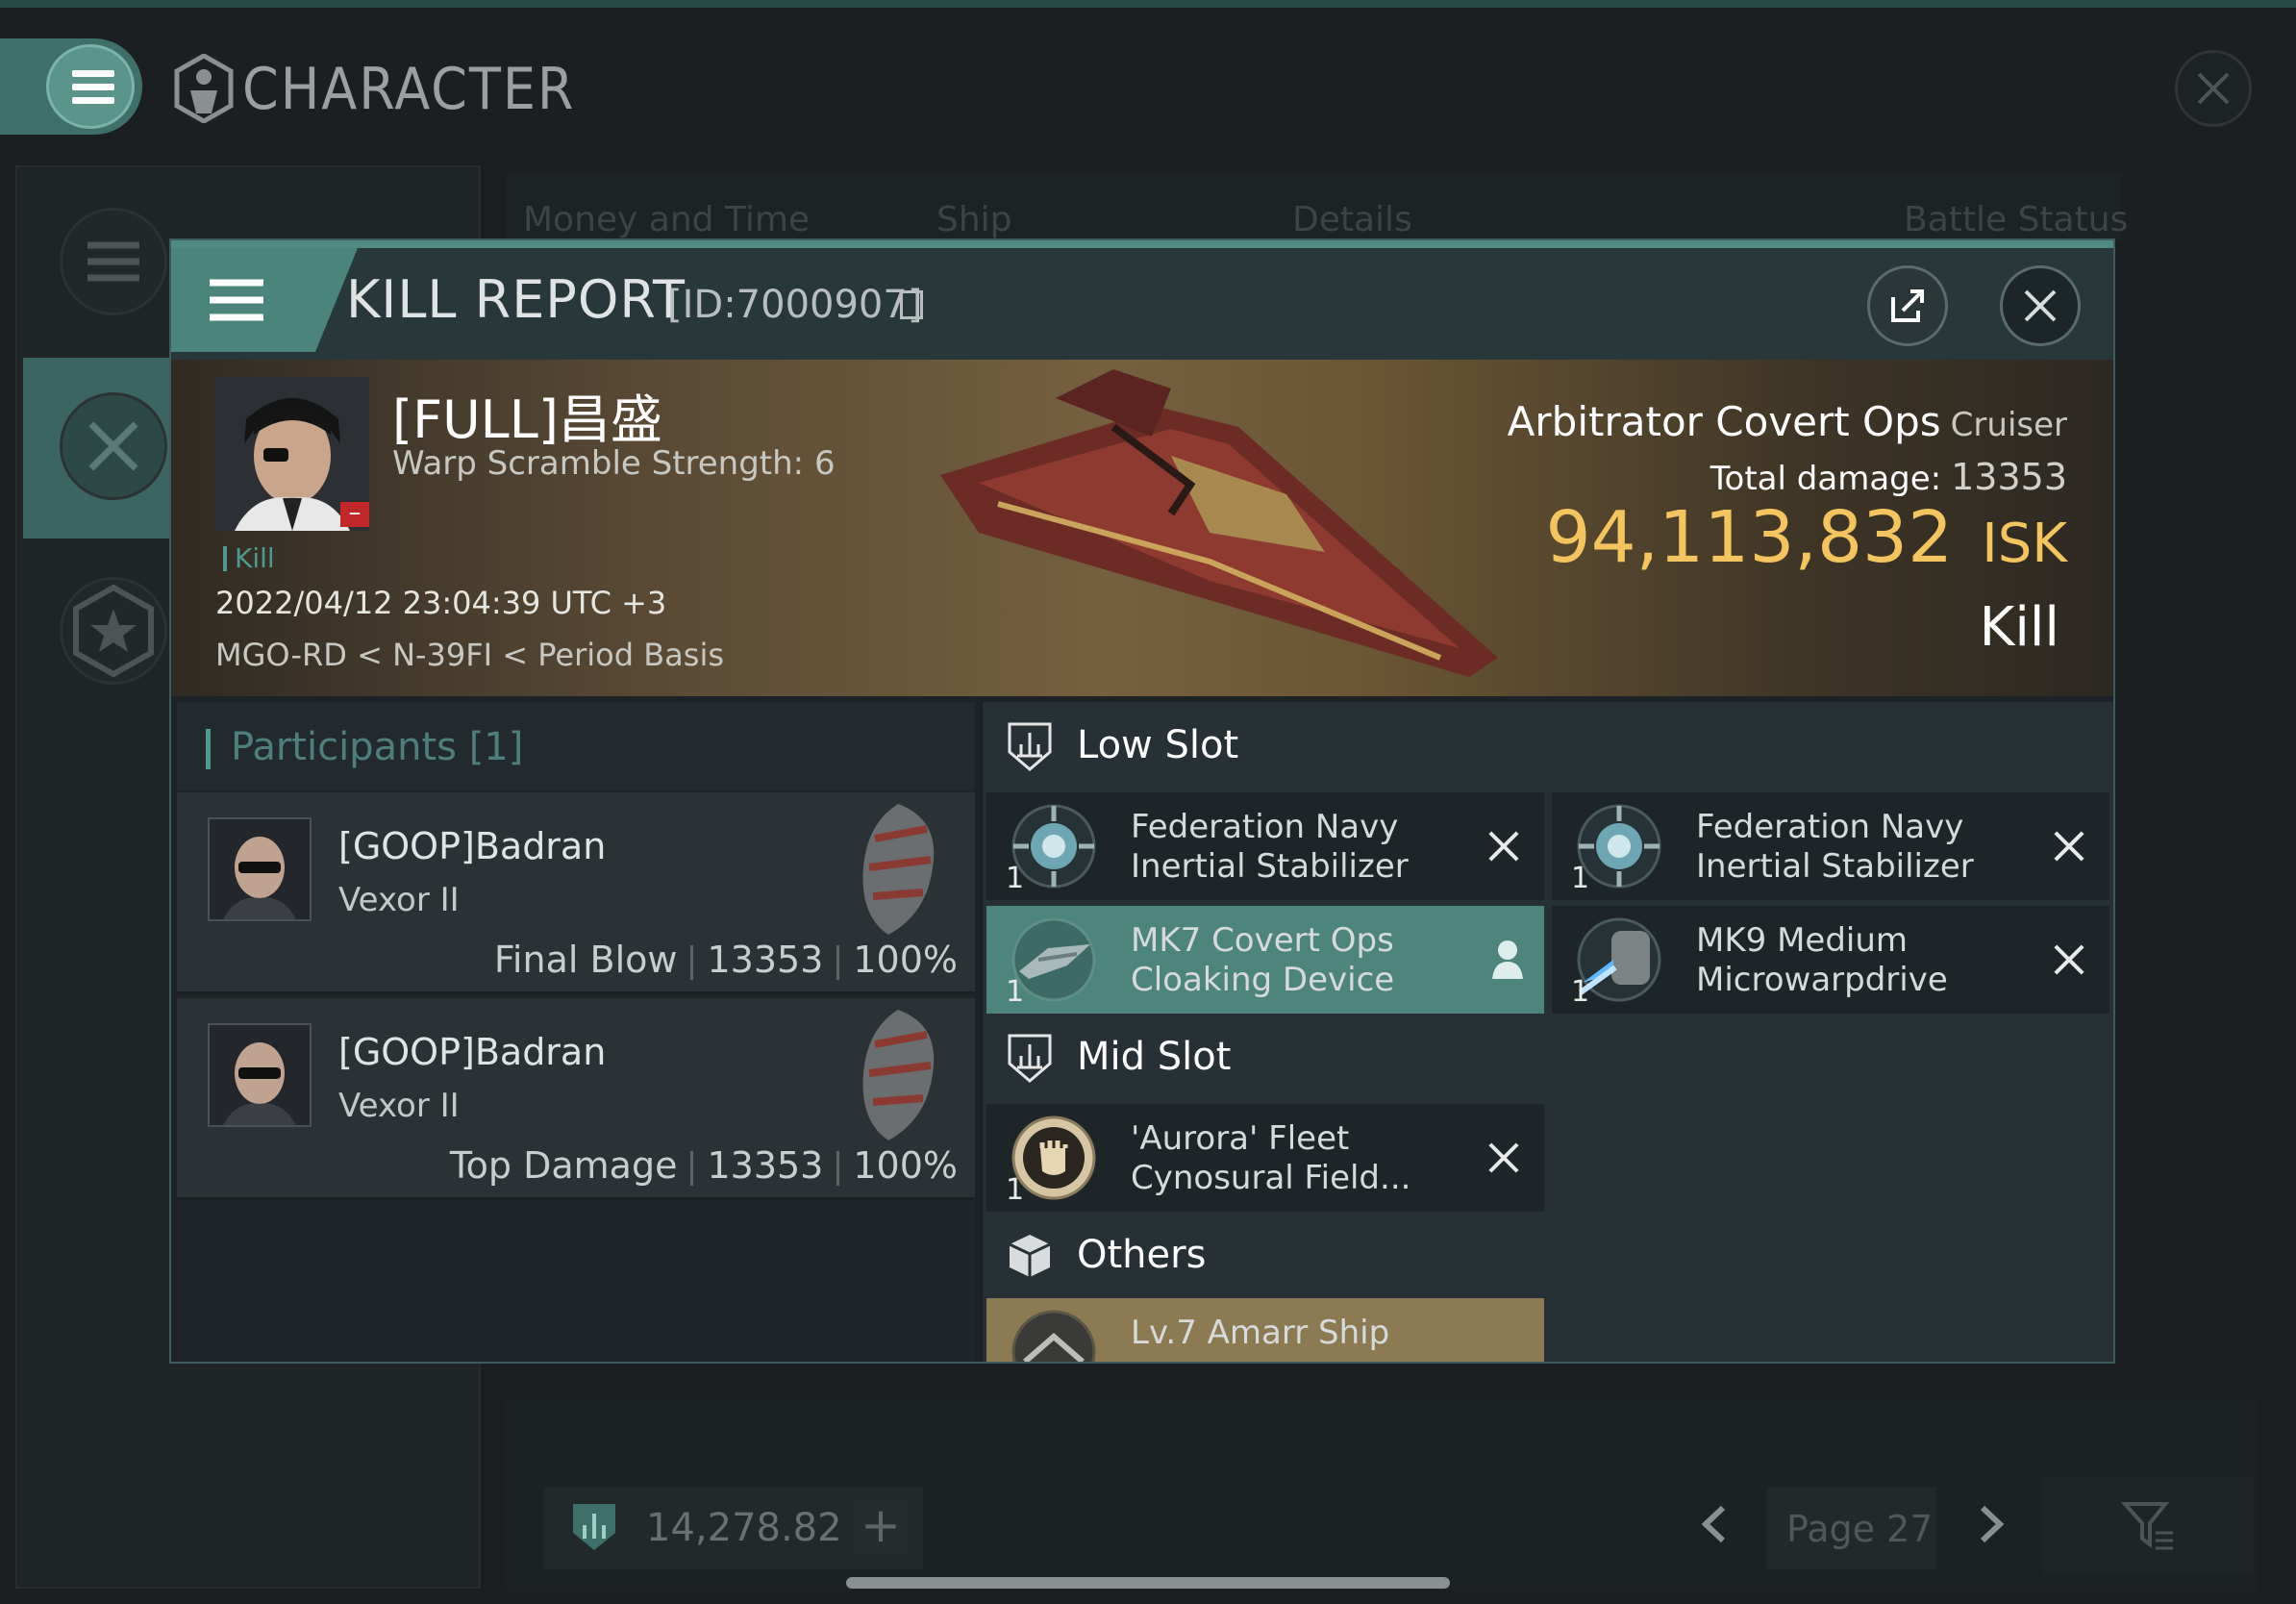 Image resolution: width=2296 pixels, height=1604 pixels. What do you see at coordinates (1860, 1529) in the screenshot?
I see `page-label: Page 27` at bounding box center [1860, 1529].